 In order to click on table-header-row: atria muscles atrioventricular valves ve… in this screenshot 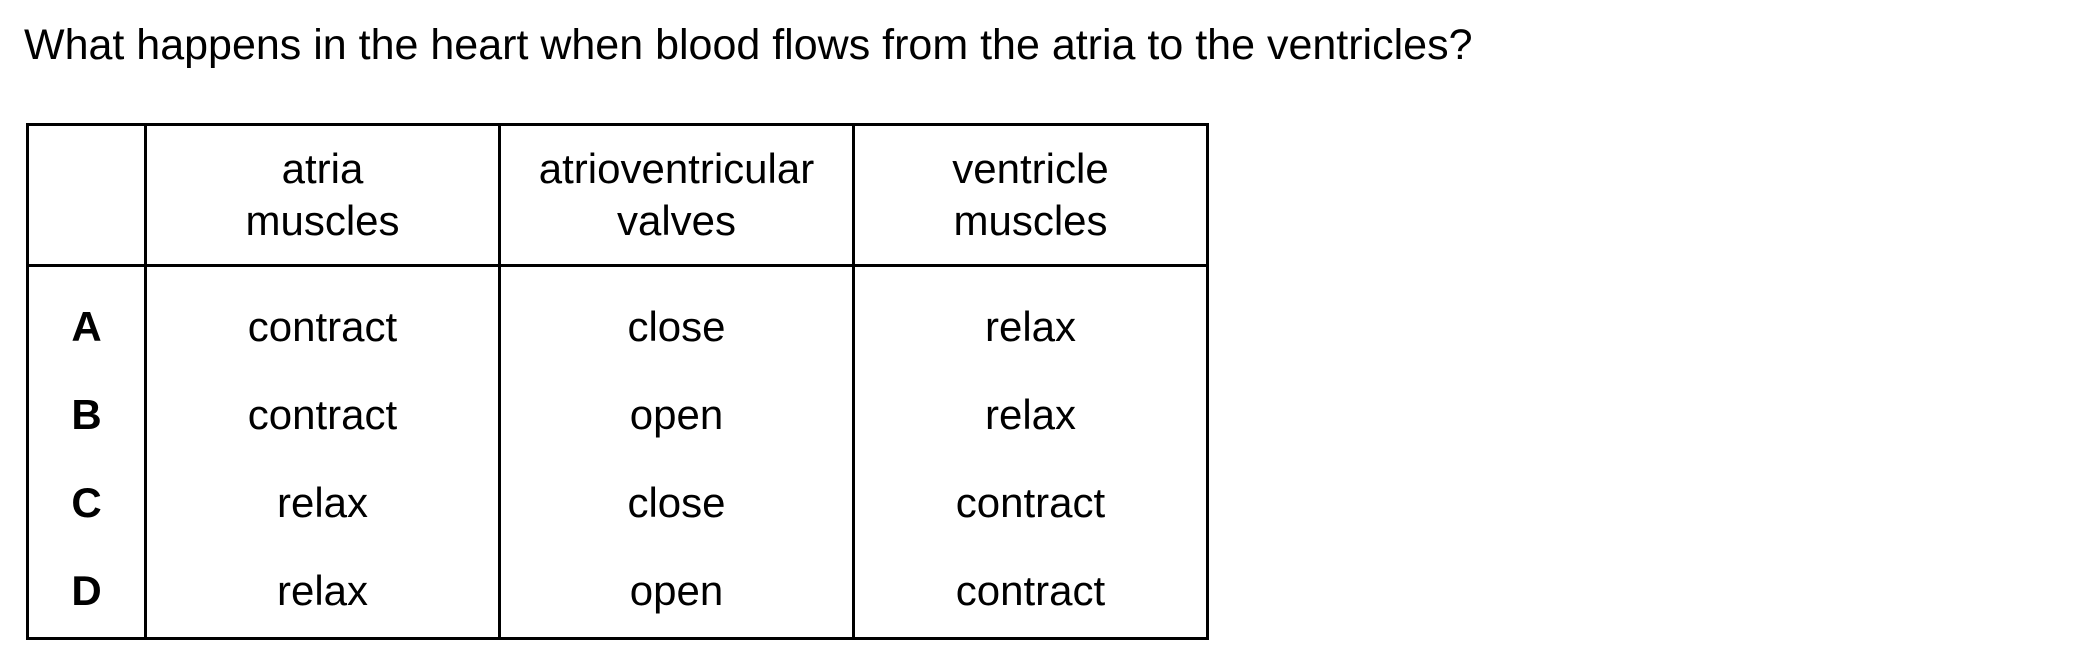, I will do `click(617, 195)`.